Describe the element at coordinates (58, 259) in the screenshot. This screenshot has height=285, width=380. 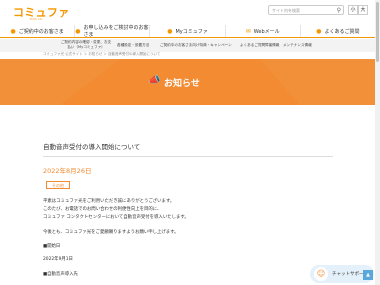
I see `start-date-value: 2022年9月1日` at that location.